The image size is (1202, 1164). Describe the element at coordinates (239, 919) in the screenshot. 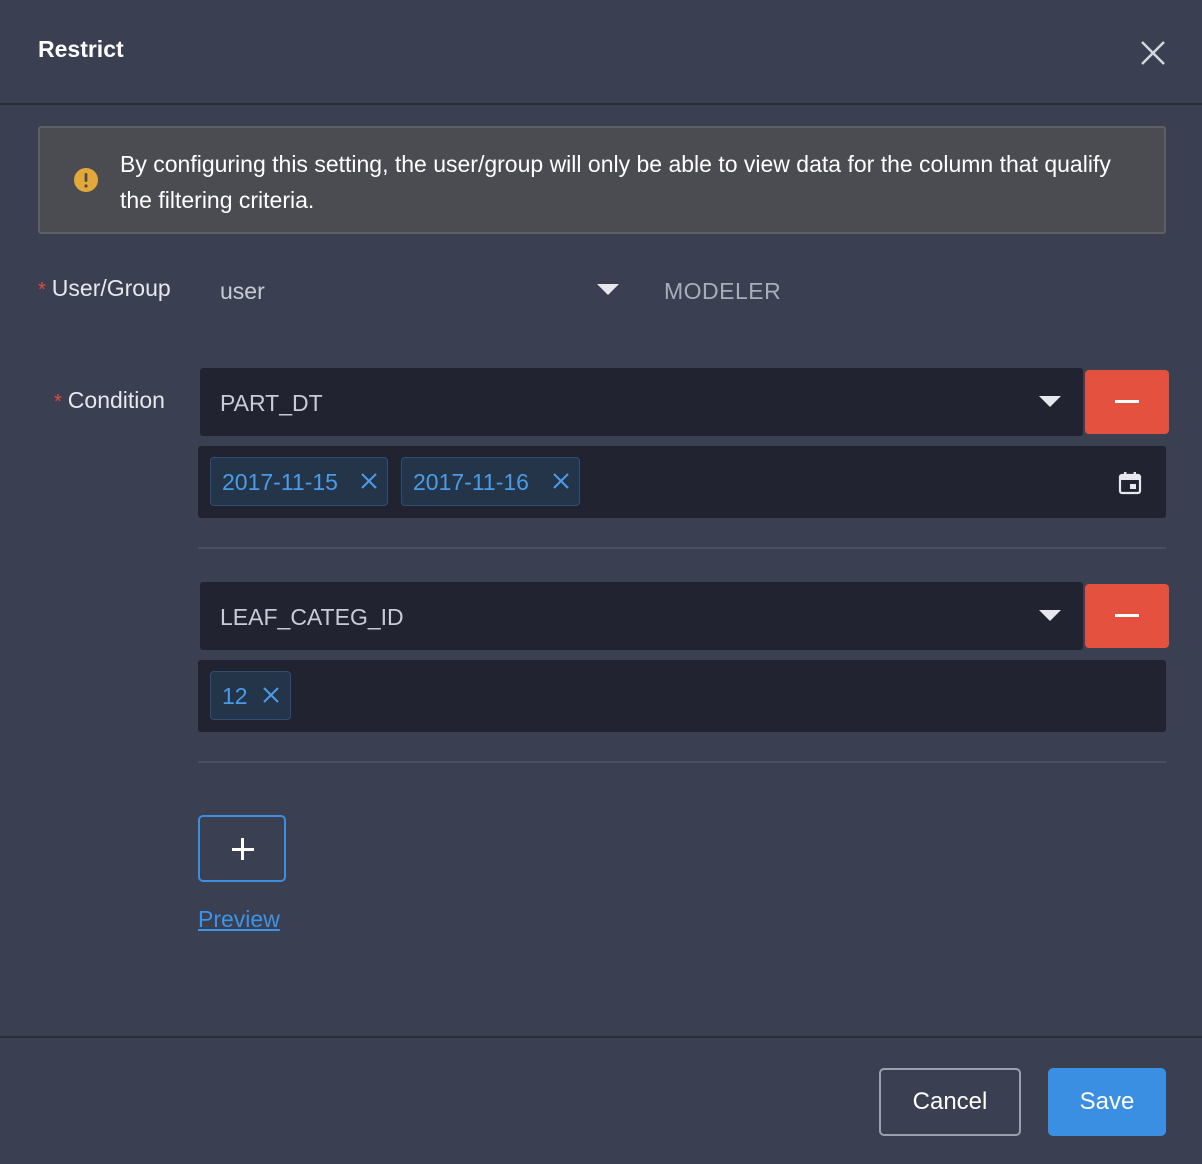

I see `preview-link: Preview` at that location.